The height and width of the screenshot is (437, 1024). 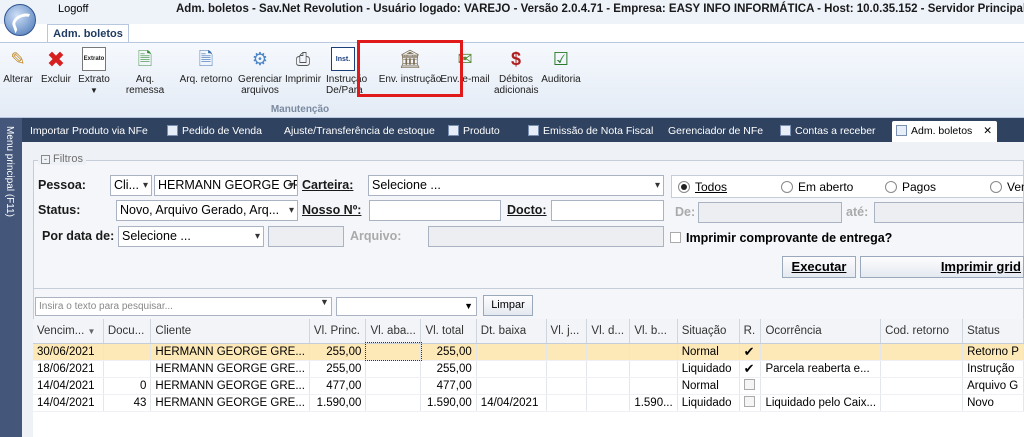 What do you see at coordinates (214, 131) in the screenshot?
I see `tab-pedido-venda: Pedido de Venda` at bounding box center [214, 131].